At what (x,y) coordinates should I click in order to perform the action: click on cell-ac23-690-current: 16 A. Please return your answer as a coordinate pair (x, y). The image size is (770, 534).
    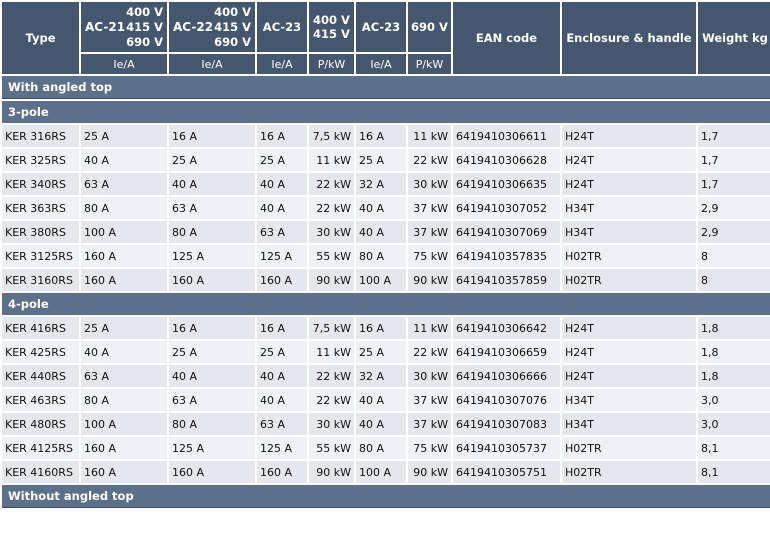
    Looking at the image, I should click on (381, 328).